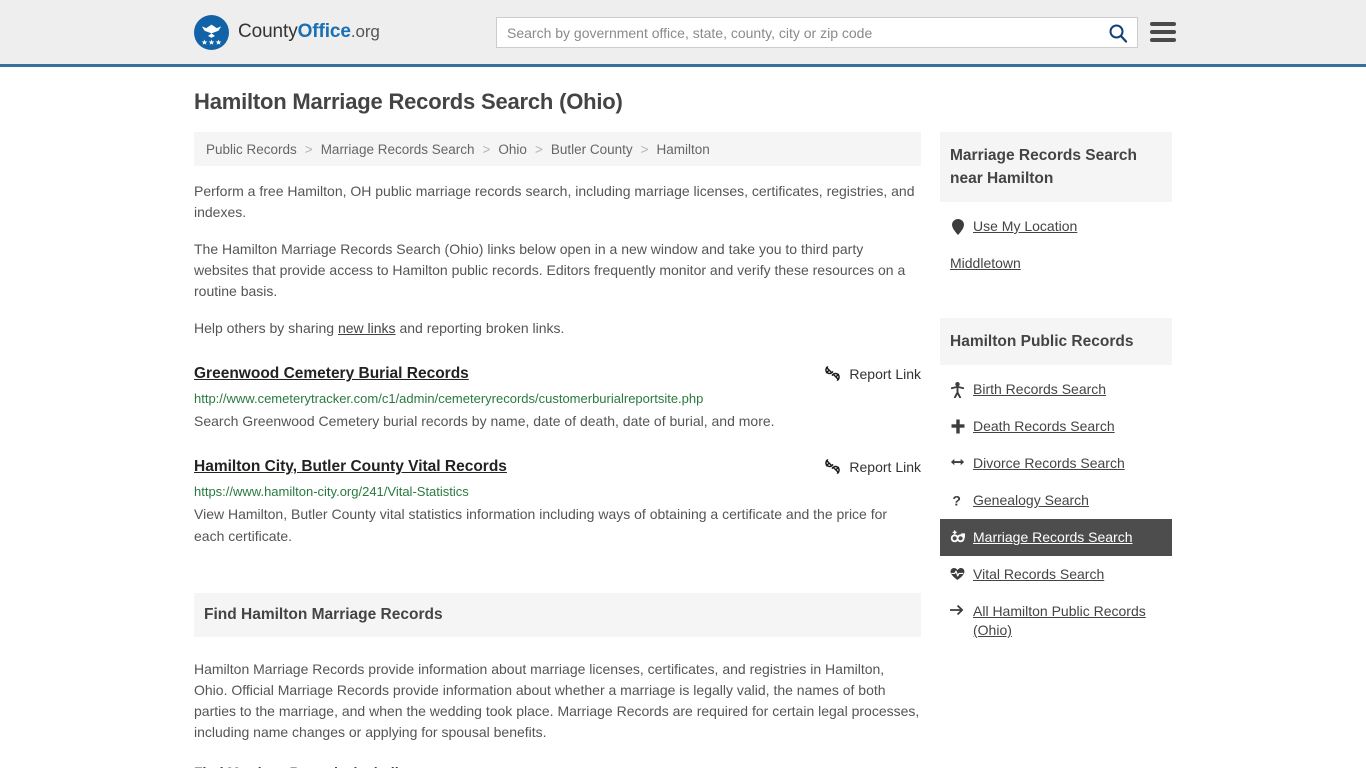 The image size is (1366, 768). What do you see at coordinates (1040, 389) in the screenshot?
I see `sidebar-item-label: Birth Records Search` at bounding box center [1040, 389].